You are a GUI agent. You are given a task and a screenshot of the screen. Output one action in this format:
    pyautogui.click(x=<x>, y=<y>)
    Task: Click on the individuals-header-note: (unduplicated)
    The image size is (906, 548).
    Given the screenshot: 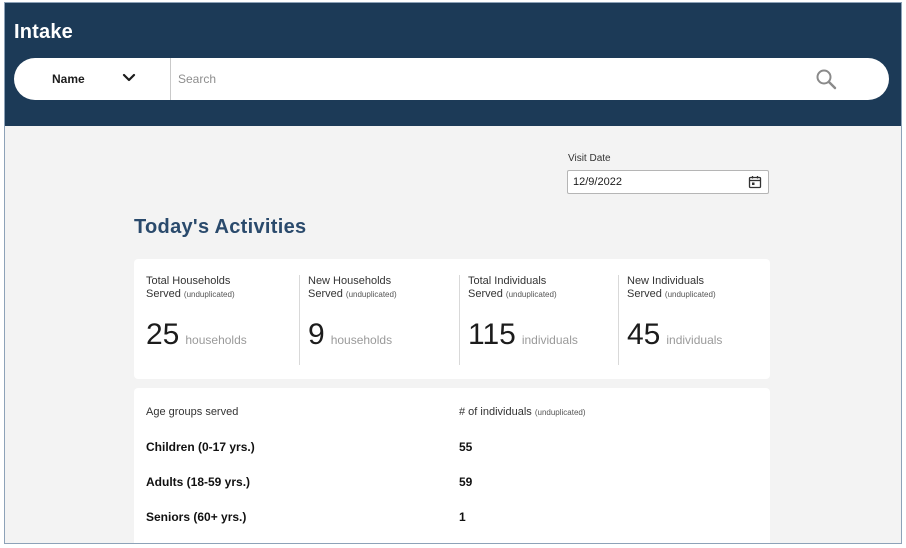 What is the action you would take?
    pyautogui.click(x=560, y=412)
    